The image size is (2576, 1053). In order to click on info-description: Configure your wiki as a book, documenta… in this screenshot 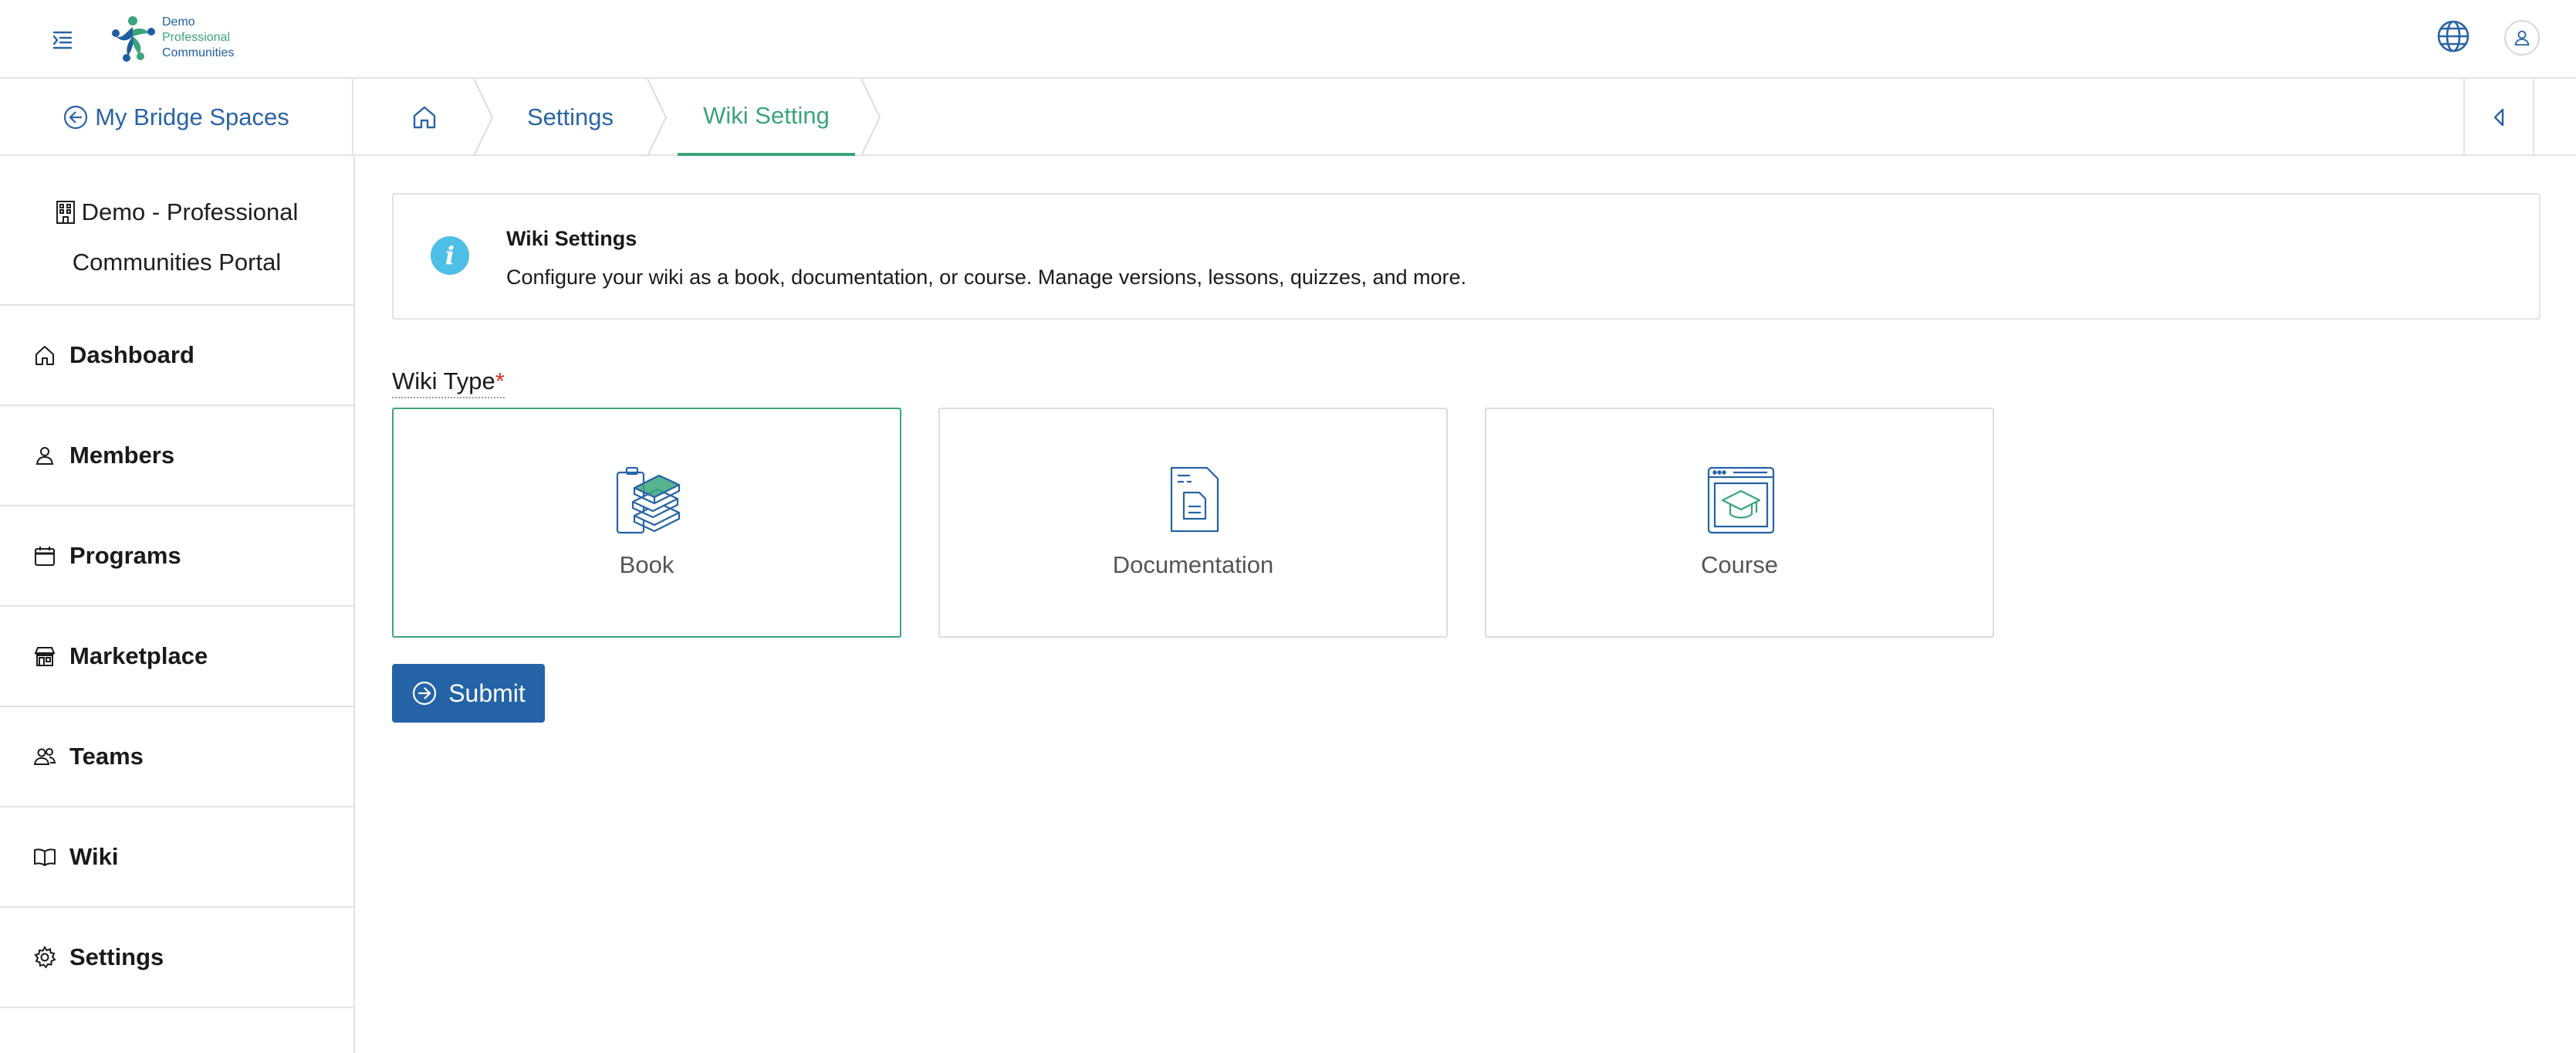, I will do `click(987, 277)`.